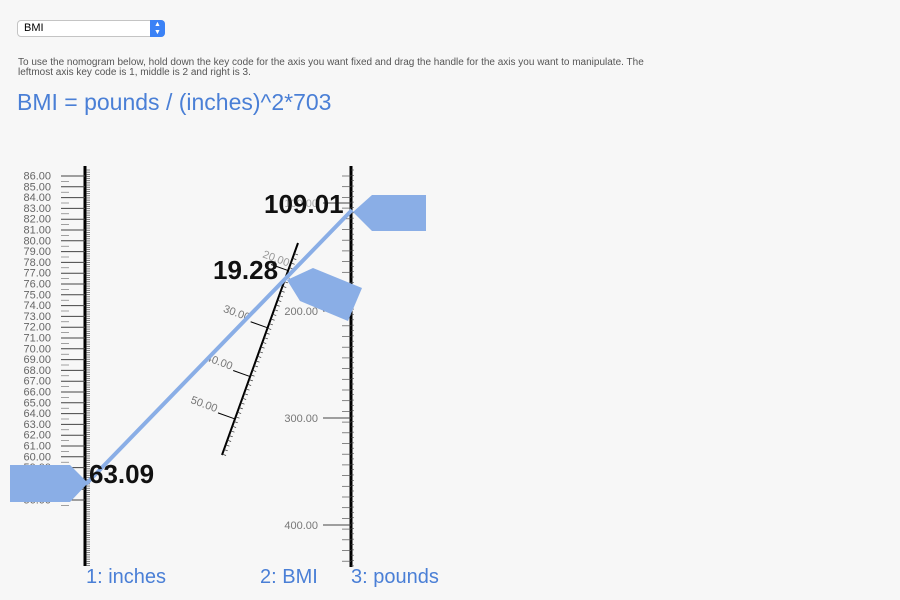  What do you see at coordinates (121, 474) in the screenshot?
I see `inches-value: 63.09` at bounding box center [121, 474].